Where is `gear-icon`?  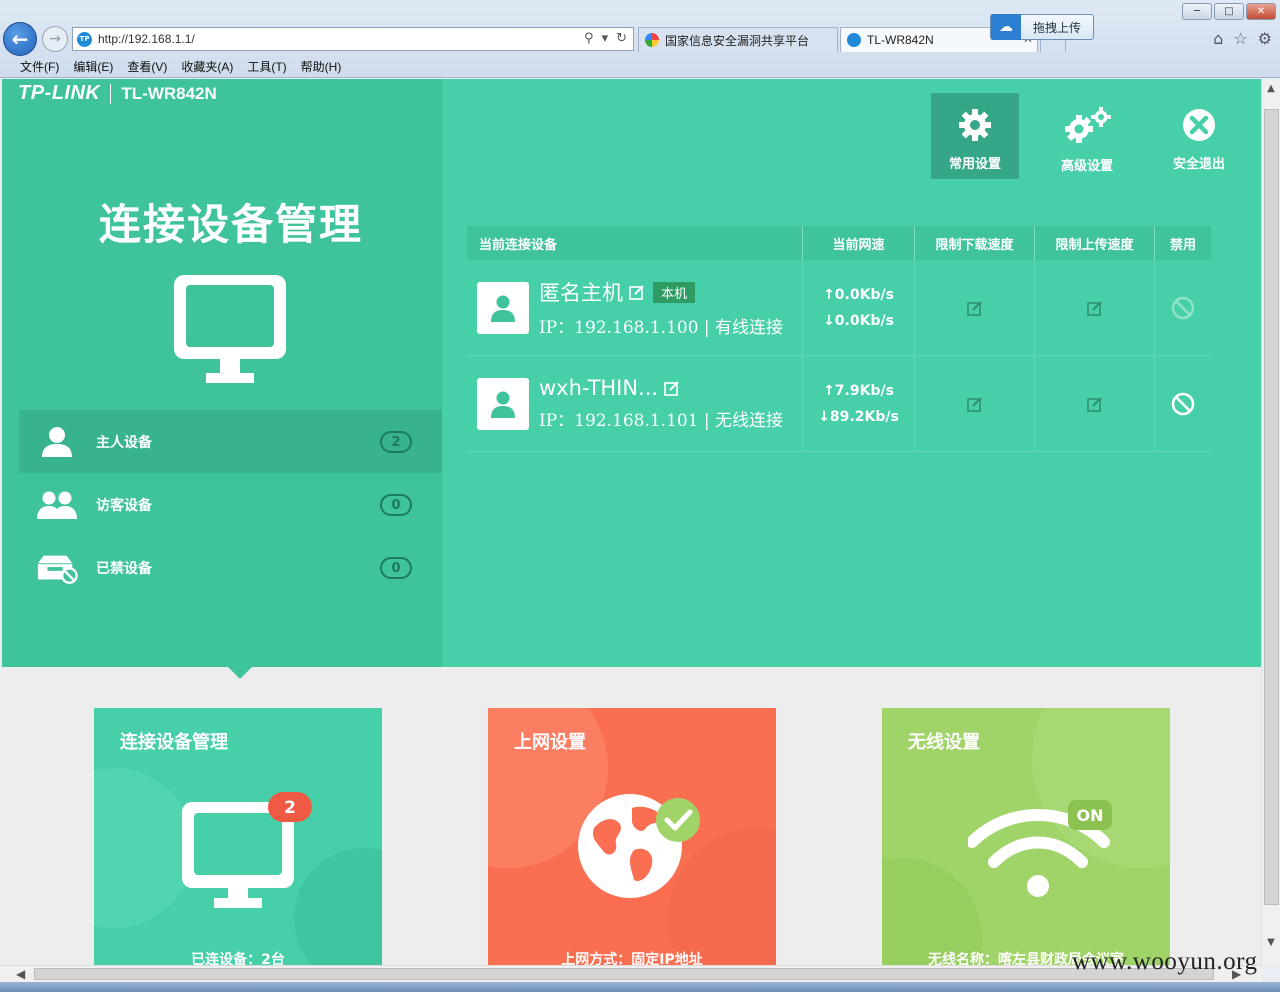 gear-icon is located at coordinates (975, 125).